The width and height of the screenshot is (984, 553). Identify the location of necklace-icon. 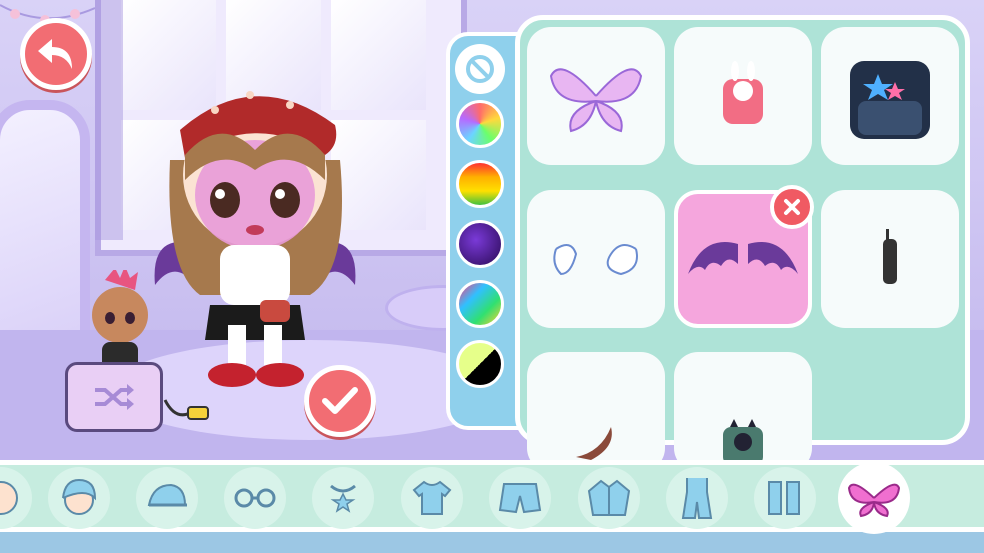
(343, 498).